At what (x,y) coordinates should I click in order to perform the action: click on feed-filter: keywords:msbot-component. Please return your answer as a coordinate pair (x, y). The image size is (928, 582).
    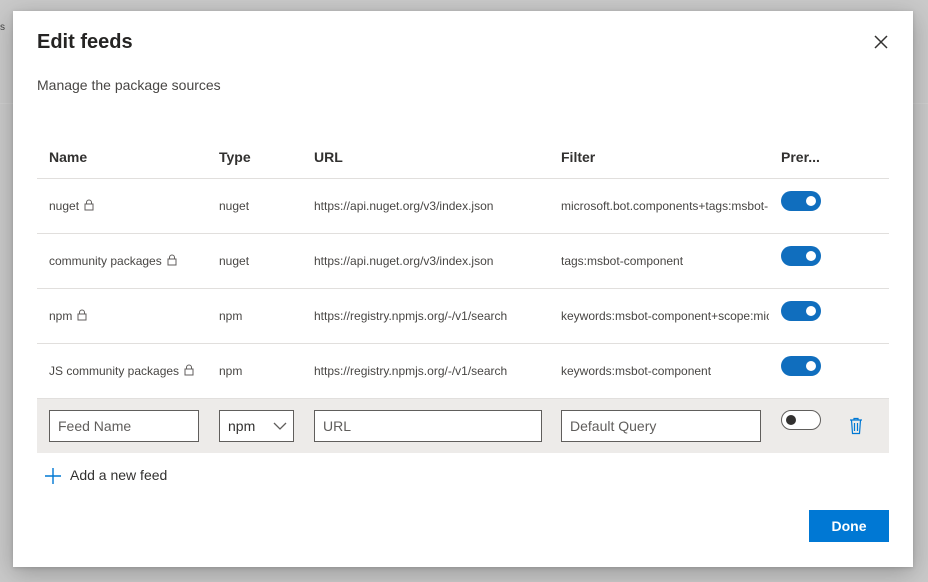
    Looking at the image, I should click on (636, 371).